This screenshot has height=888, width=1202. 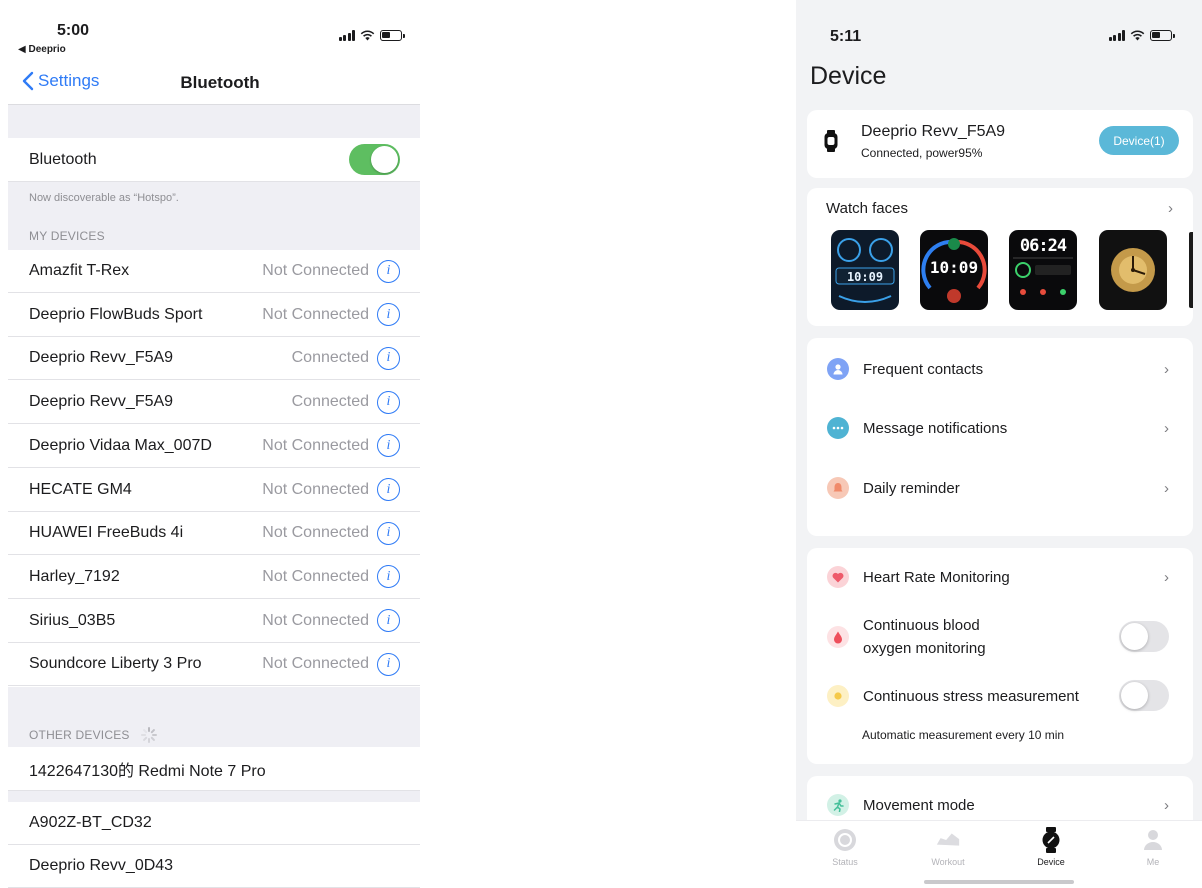 I want to click on blood-oxygen-label-line1: Continuous blood, so click(x=921, y=625).